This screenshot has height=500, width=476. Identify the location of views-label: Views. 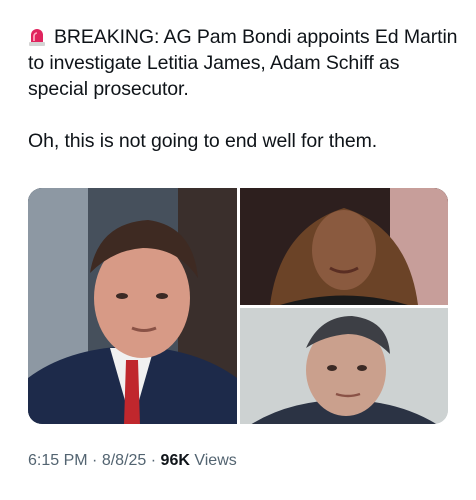
(215, 460).